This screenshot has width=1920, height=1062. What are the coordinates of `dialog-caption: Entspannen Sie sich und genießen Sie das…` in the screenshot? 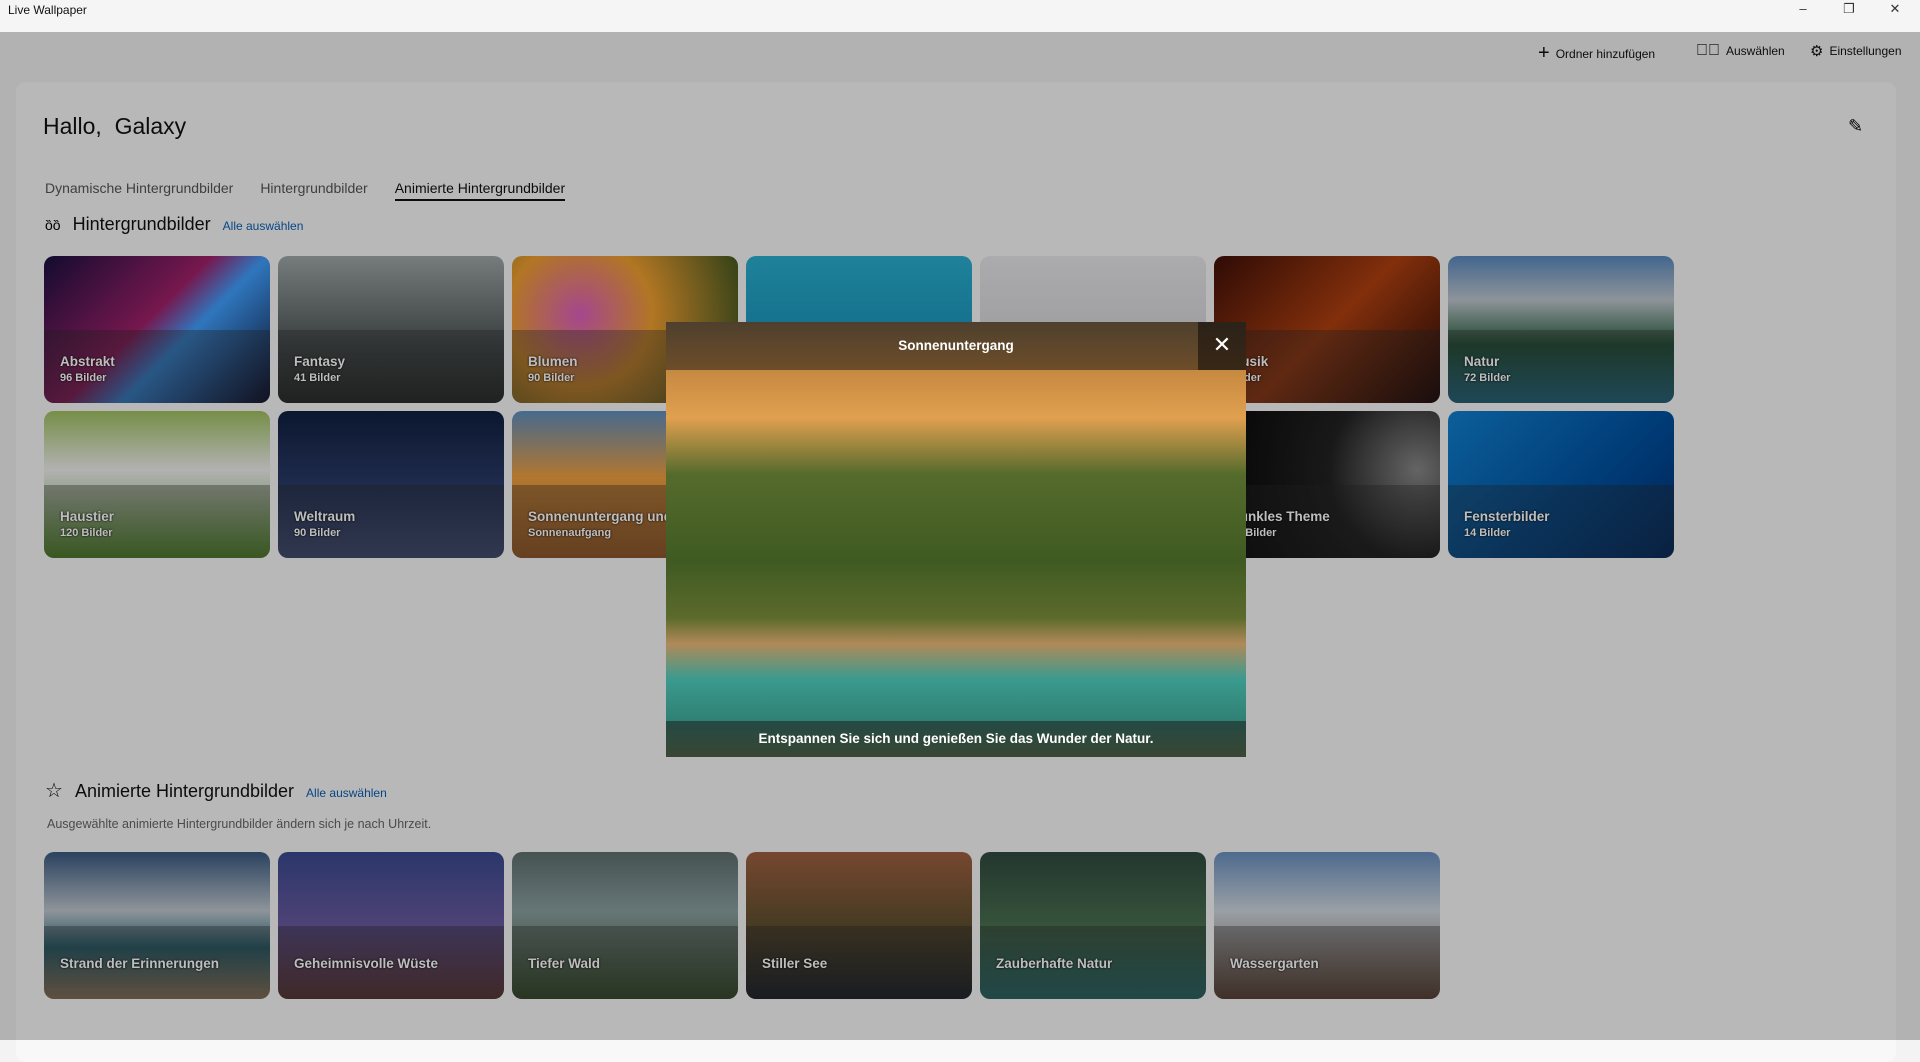 It's located at (956, 739).